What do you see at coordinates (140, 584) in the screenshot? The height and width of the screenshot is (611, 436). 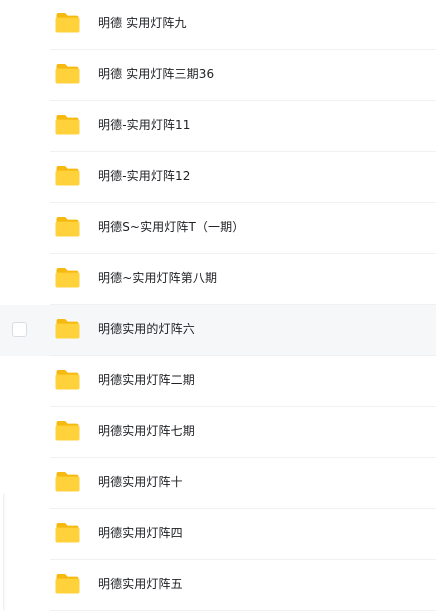 I see `file-name: 明德实用灯阵五` at bounding box center [140, 584].